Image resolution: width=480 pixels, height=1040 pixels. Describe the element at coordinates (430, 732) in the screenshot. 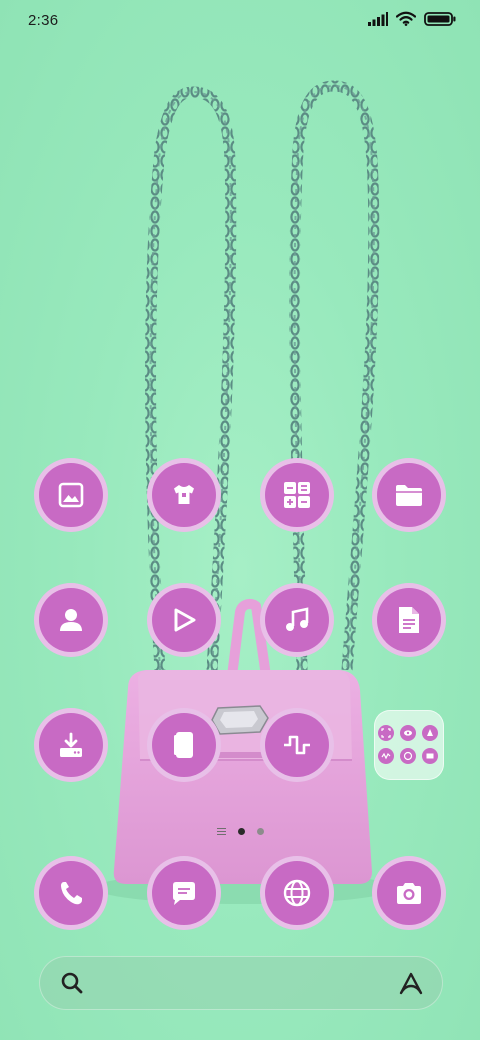

I see `cleaner-icon` at that location.